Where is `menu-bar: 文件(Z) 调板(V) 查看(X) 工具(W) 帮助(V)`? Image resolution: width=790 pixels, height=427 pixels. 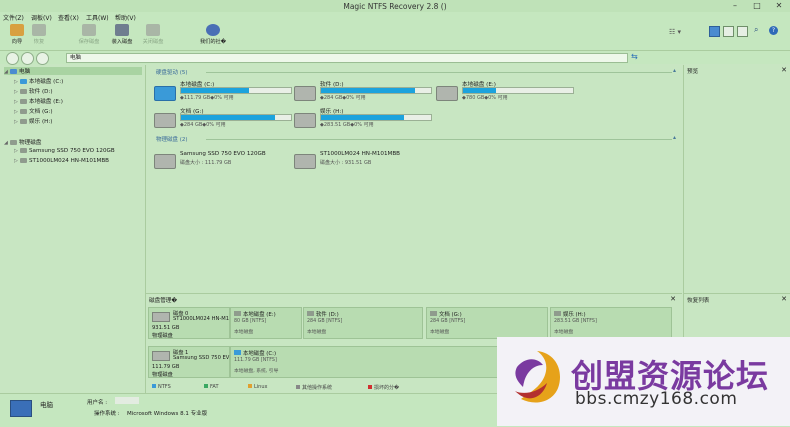 menu-bar: 文件(Z) 调板(V) 查看(X) 工具(W) 帮助(V) is located at coordinates (395, 17).